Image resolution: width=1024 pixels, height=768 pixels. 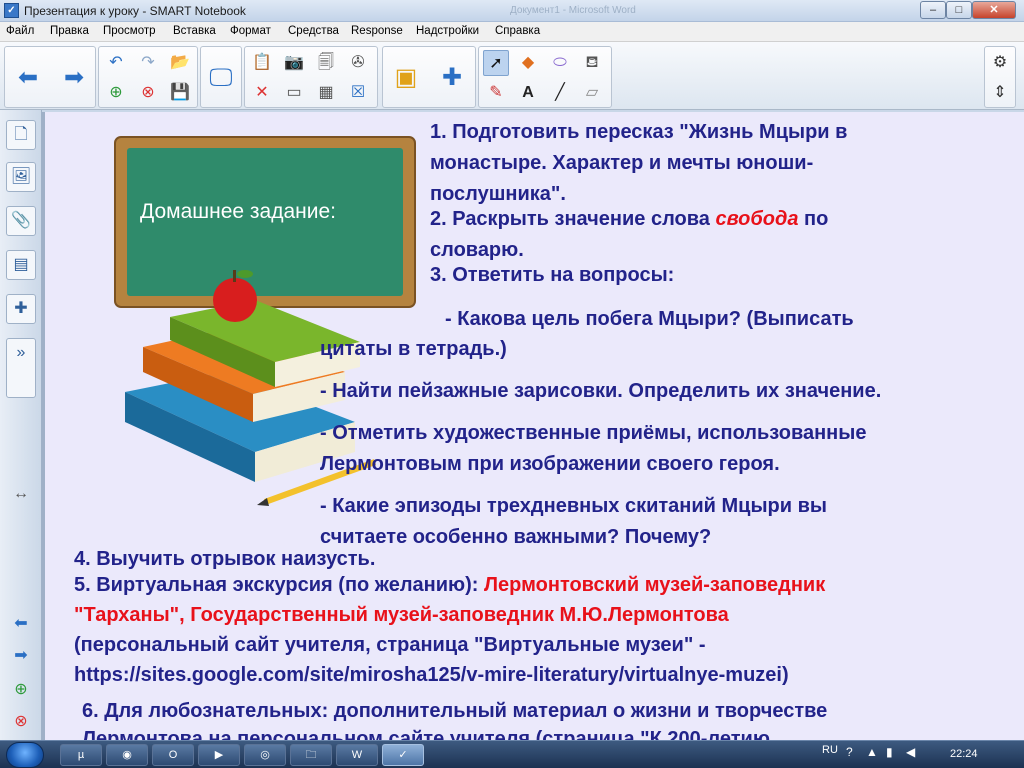 What do you see at coordinates (406, 78) in the screenshot?
I see `sticky-note-icon: ▣` at bounding box center [406, 78].